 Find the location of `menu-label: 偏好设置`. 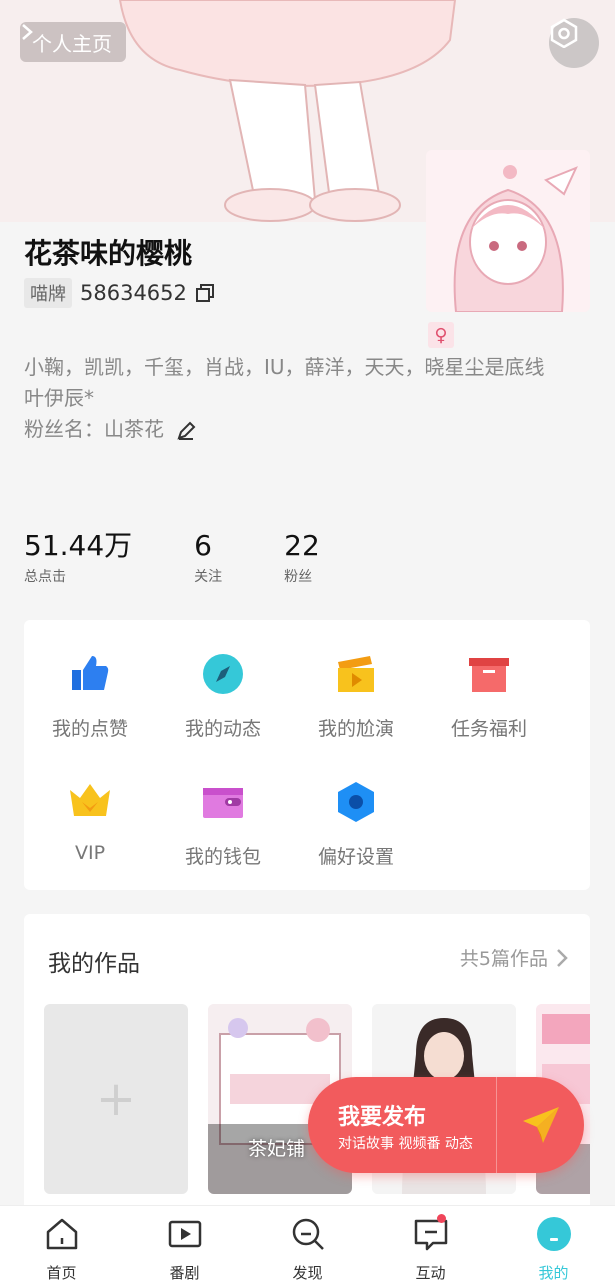

menu-label: 偏好设置 is located at coordinates (355, 857).